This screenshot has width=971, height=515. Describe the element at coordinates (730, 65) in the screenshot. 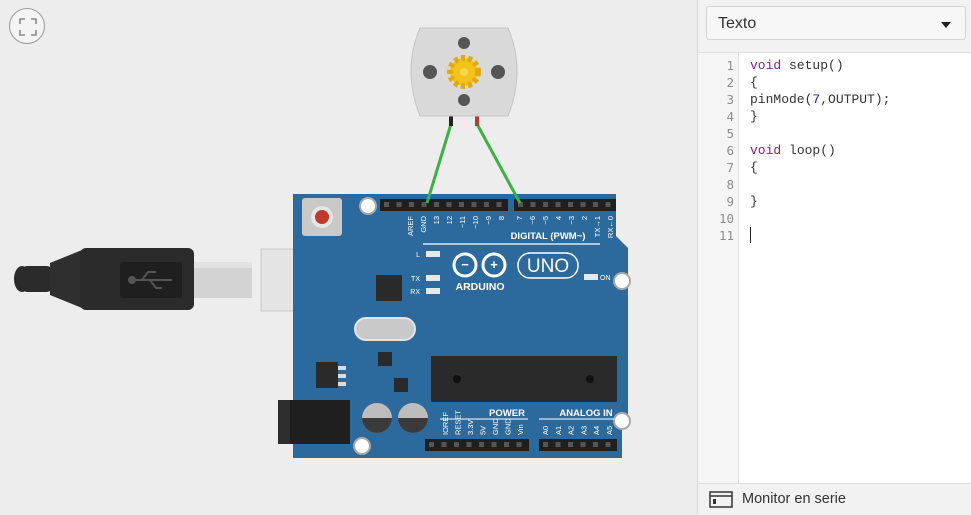

I see `line-number: 1` at that location.